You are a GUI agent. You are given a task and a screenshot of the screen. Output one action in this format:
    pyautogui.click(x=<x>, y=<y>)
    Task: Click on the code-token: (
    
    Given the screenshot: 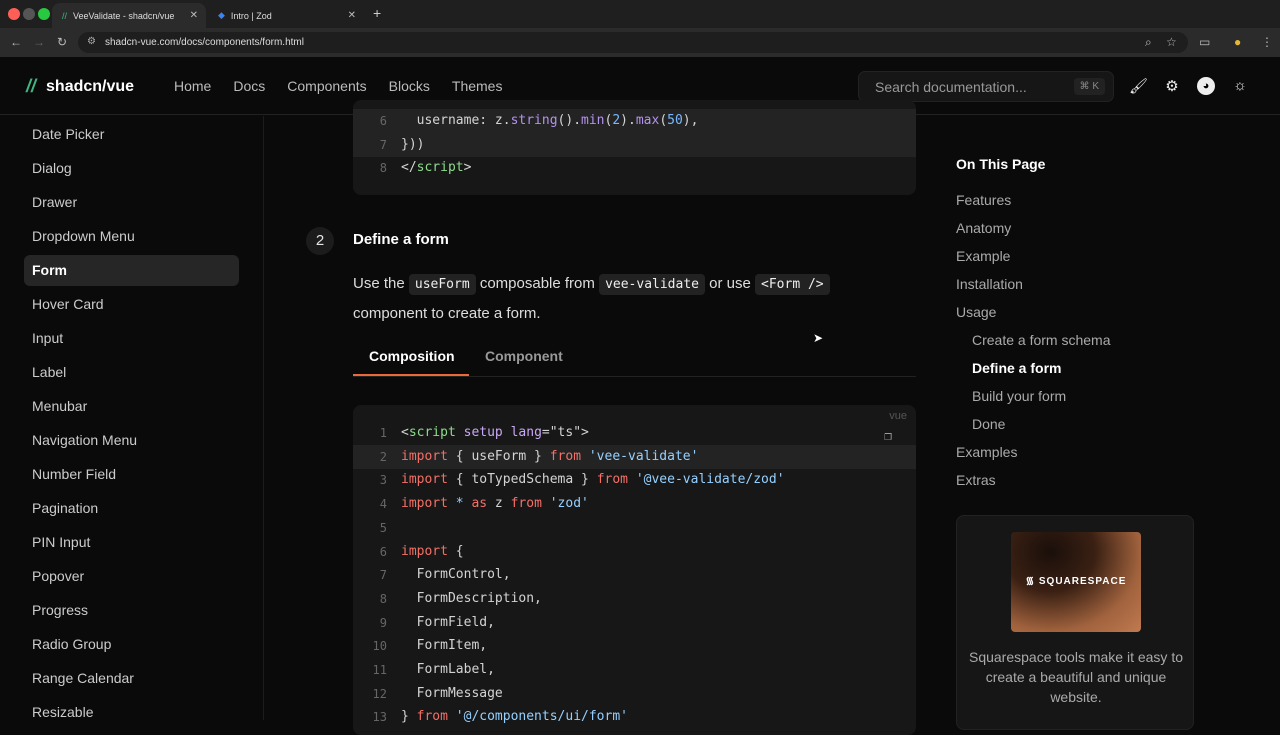 What is the action you would take?
    pyautogui.click(x=663, y=120)
    